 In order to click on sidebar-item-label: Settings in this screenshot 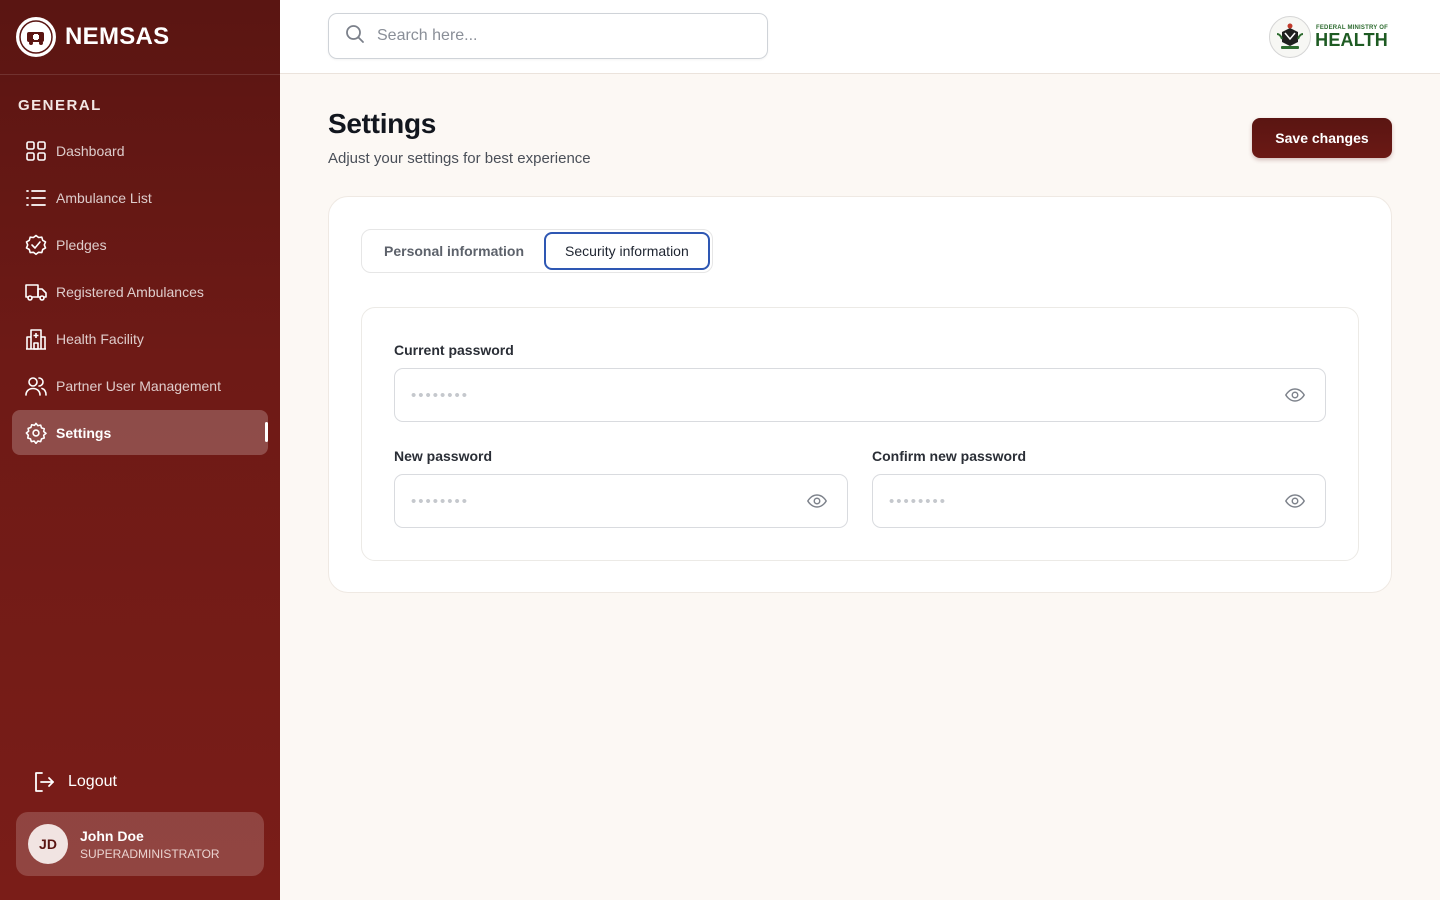, I will do `click(84, 432)`.